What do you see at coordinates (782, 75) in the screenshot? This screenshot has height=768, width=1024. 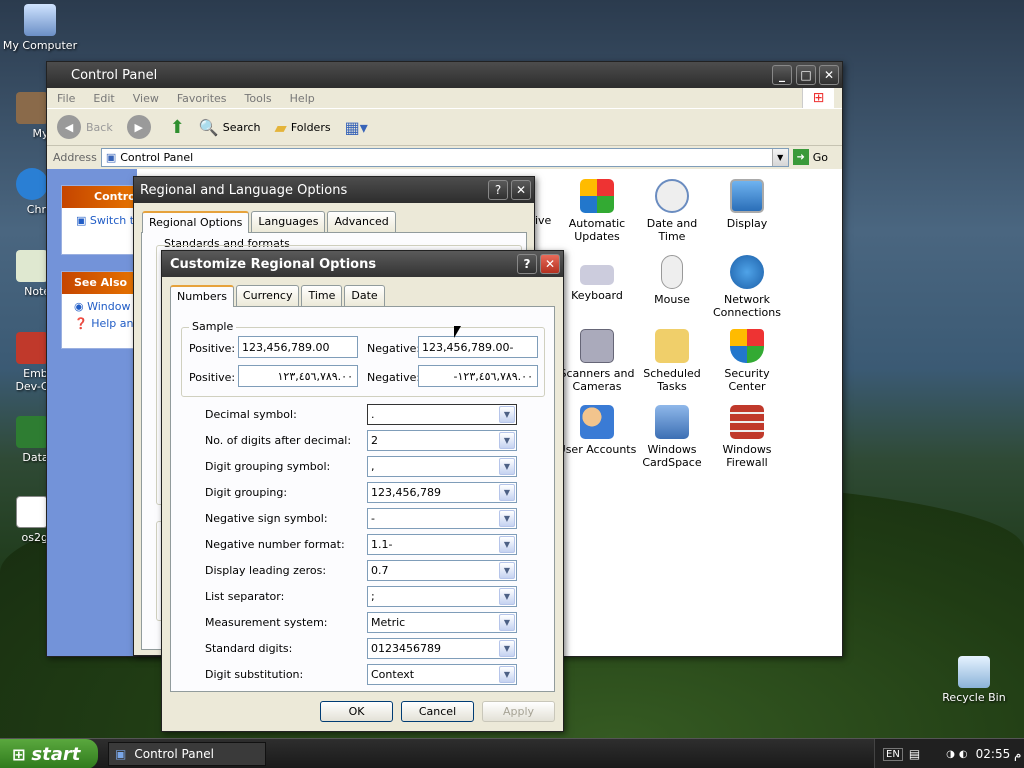 I see `minimize-button: _` at bounding box center [782, 75].